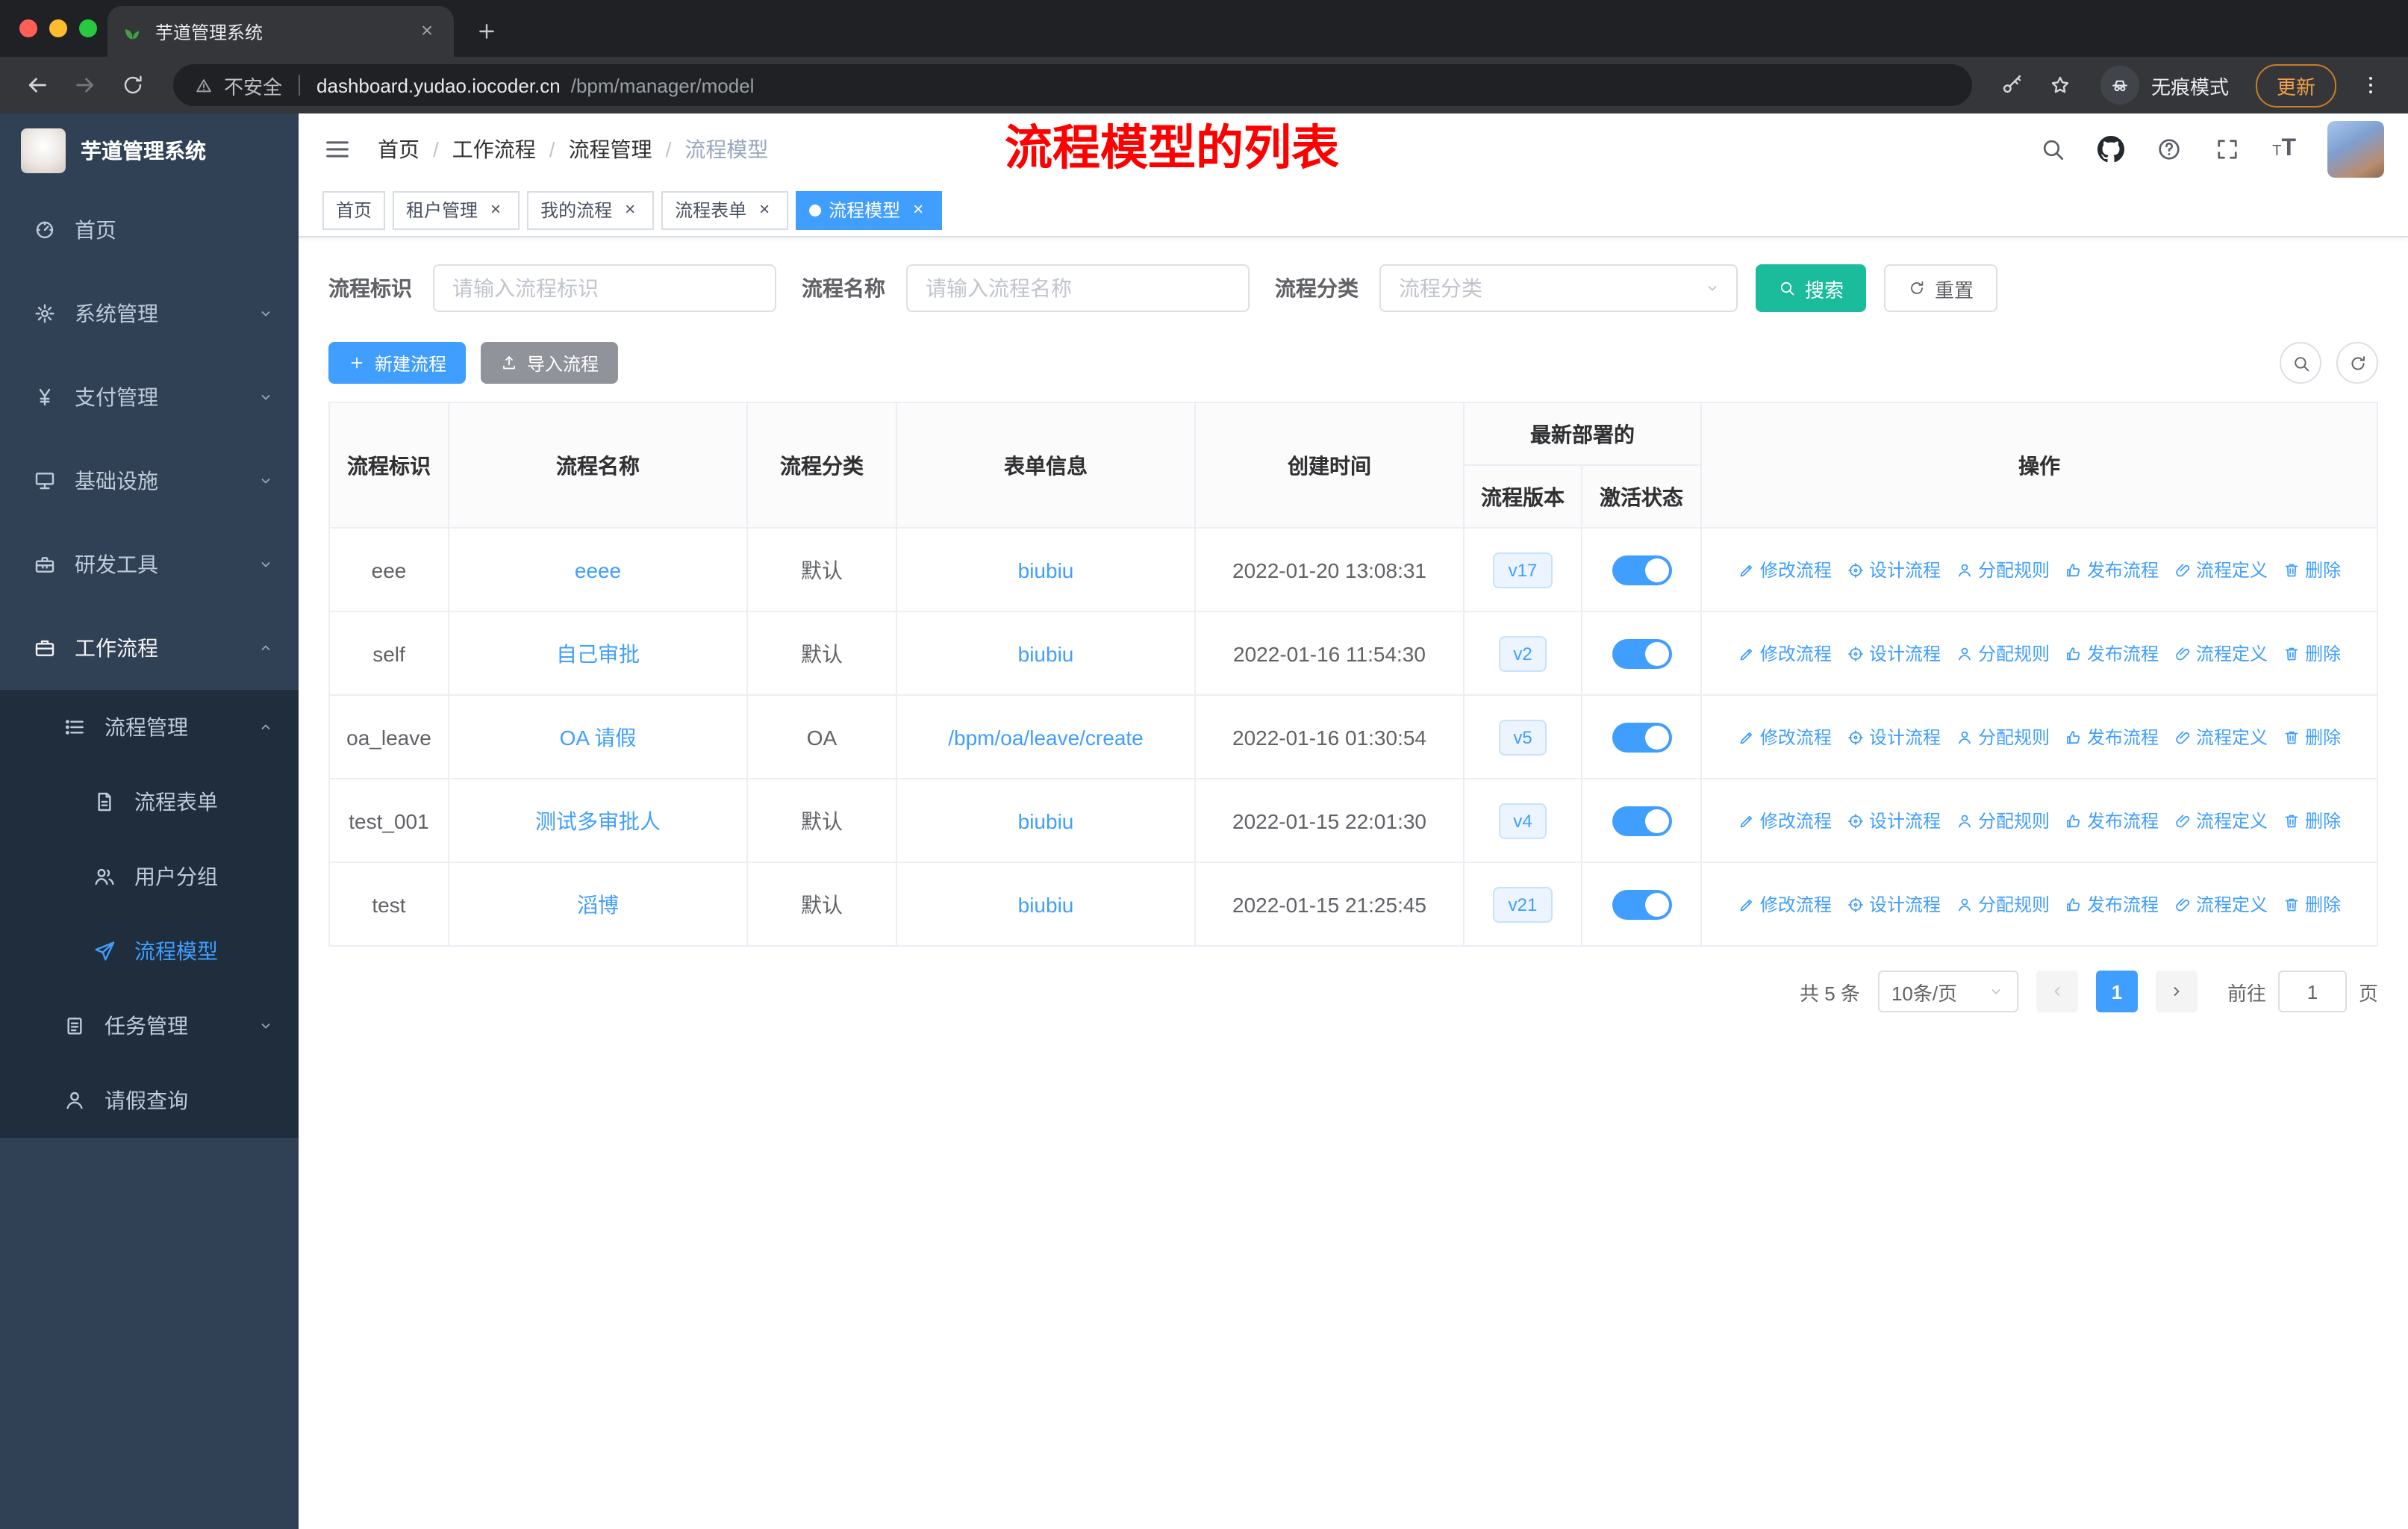 The height and width of the screenshot is (1529, 2408). I want to click on user-avatar, so click(2355, 148).